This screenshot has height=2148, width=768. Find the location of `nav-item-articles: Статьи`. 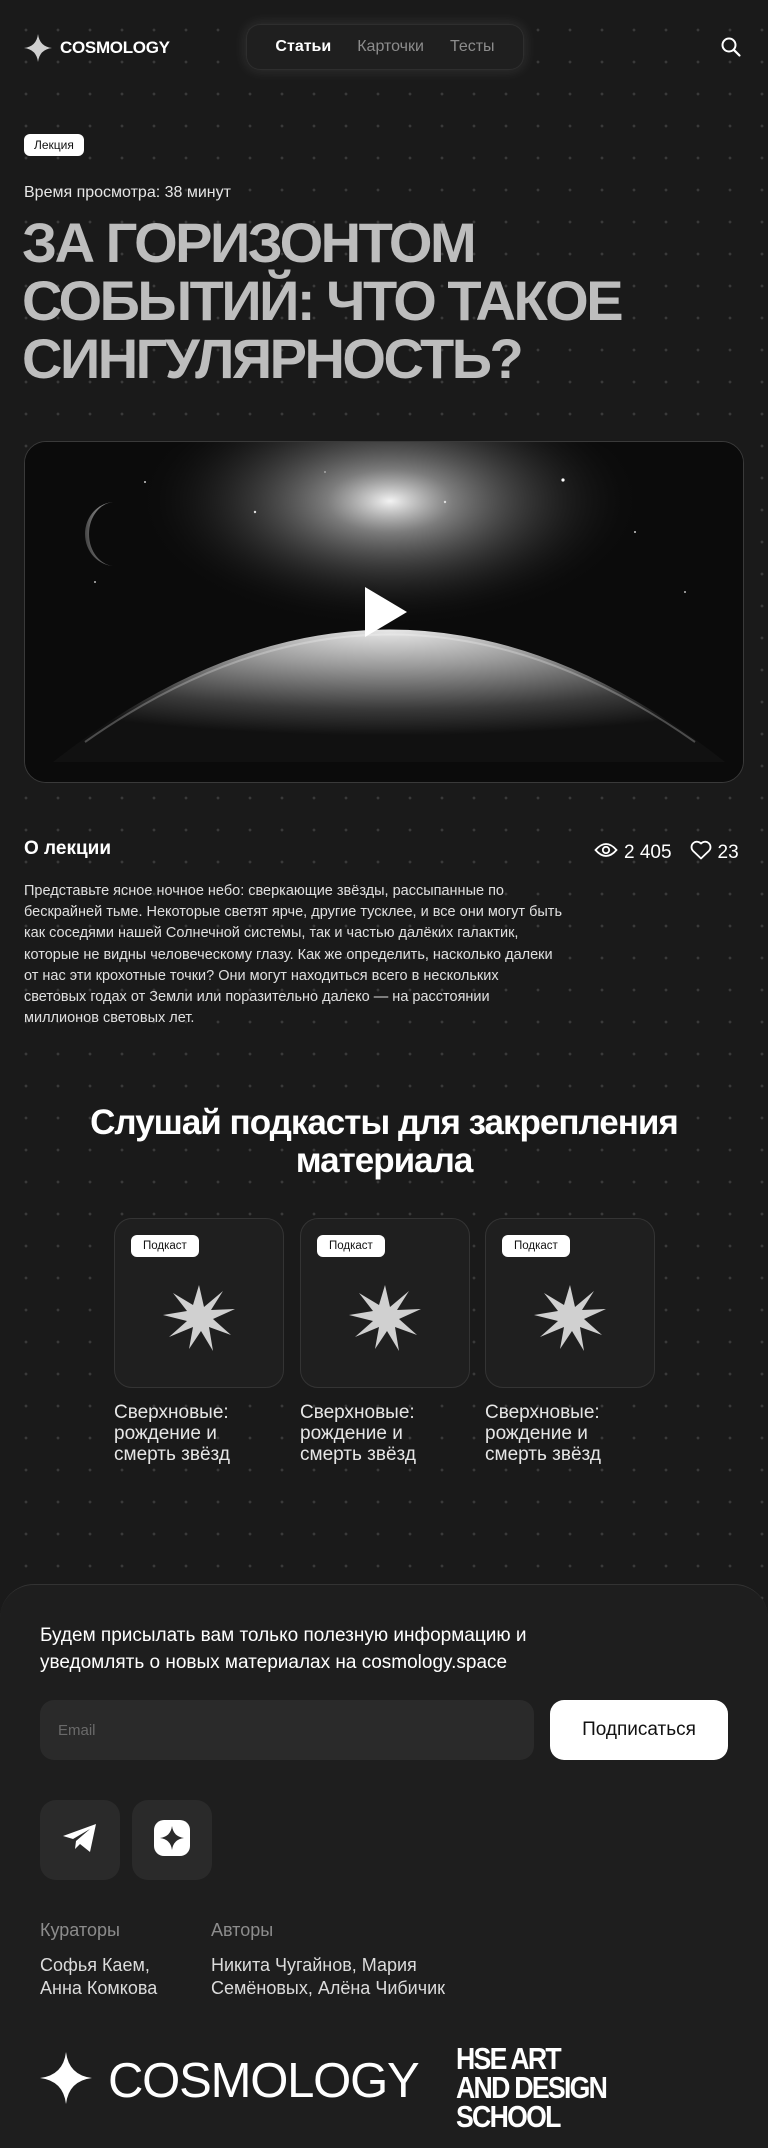

nav-item-articles: Статьи is located at coordinates (303, 47).